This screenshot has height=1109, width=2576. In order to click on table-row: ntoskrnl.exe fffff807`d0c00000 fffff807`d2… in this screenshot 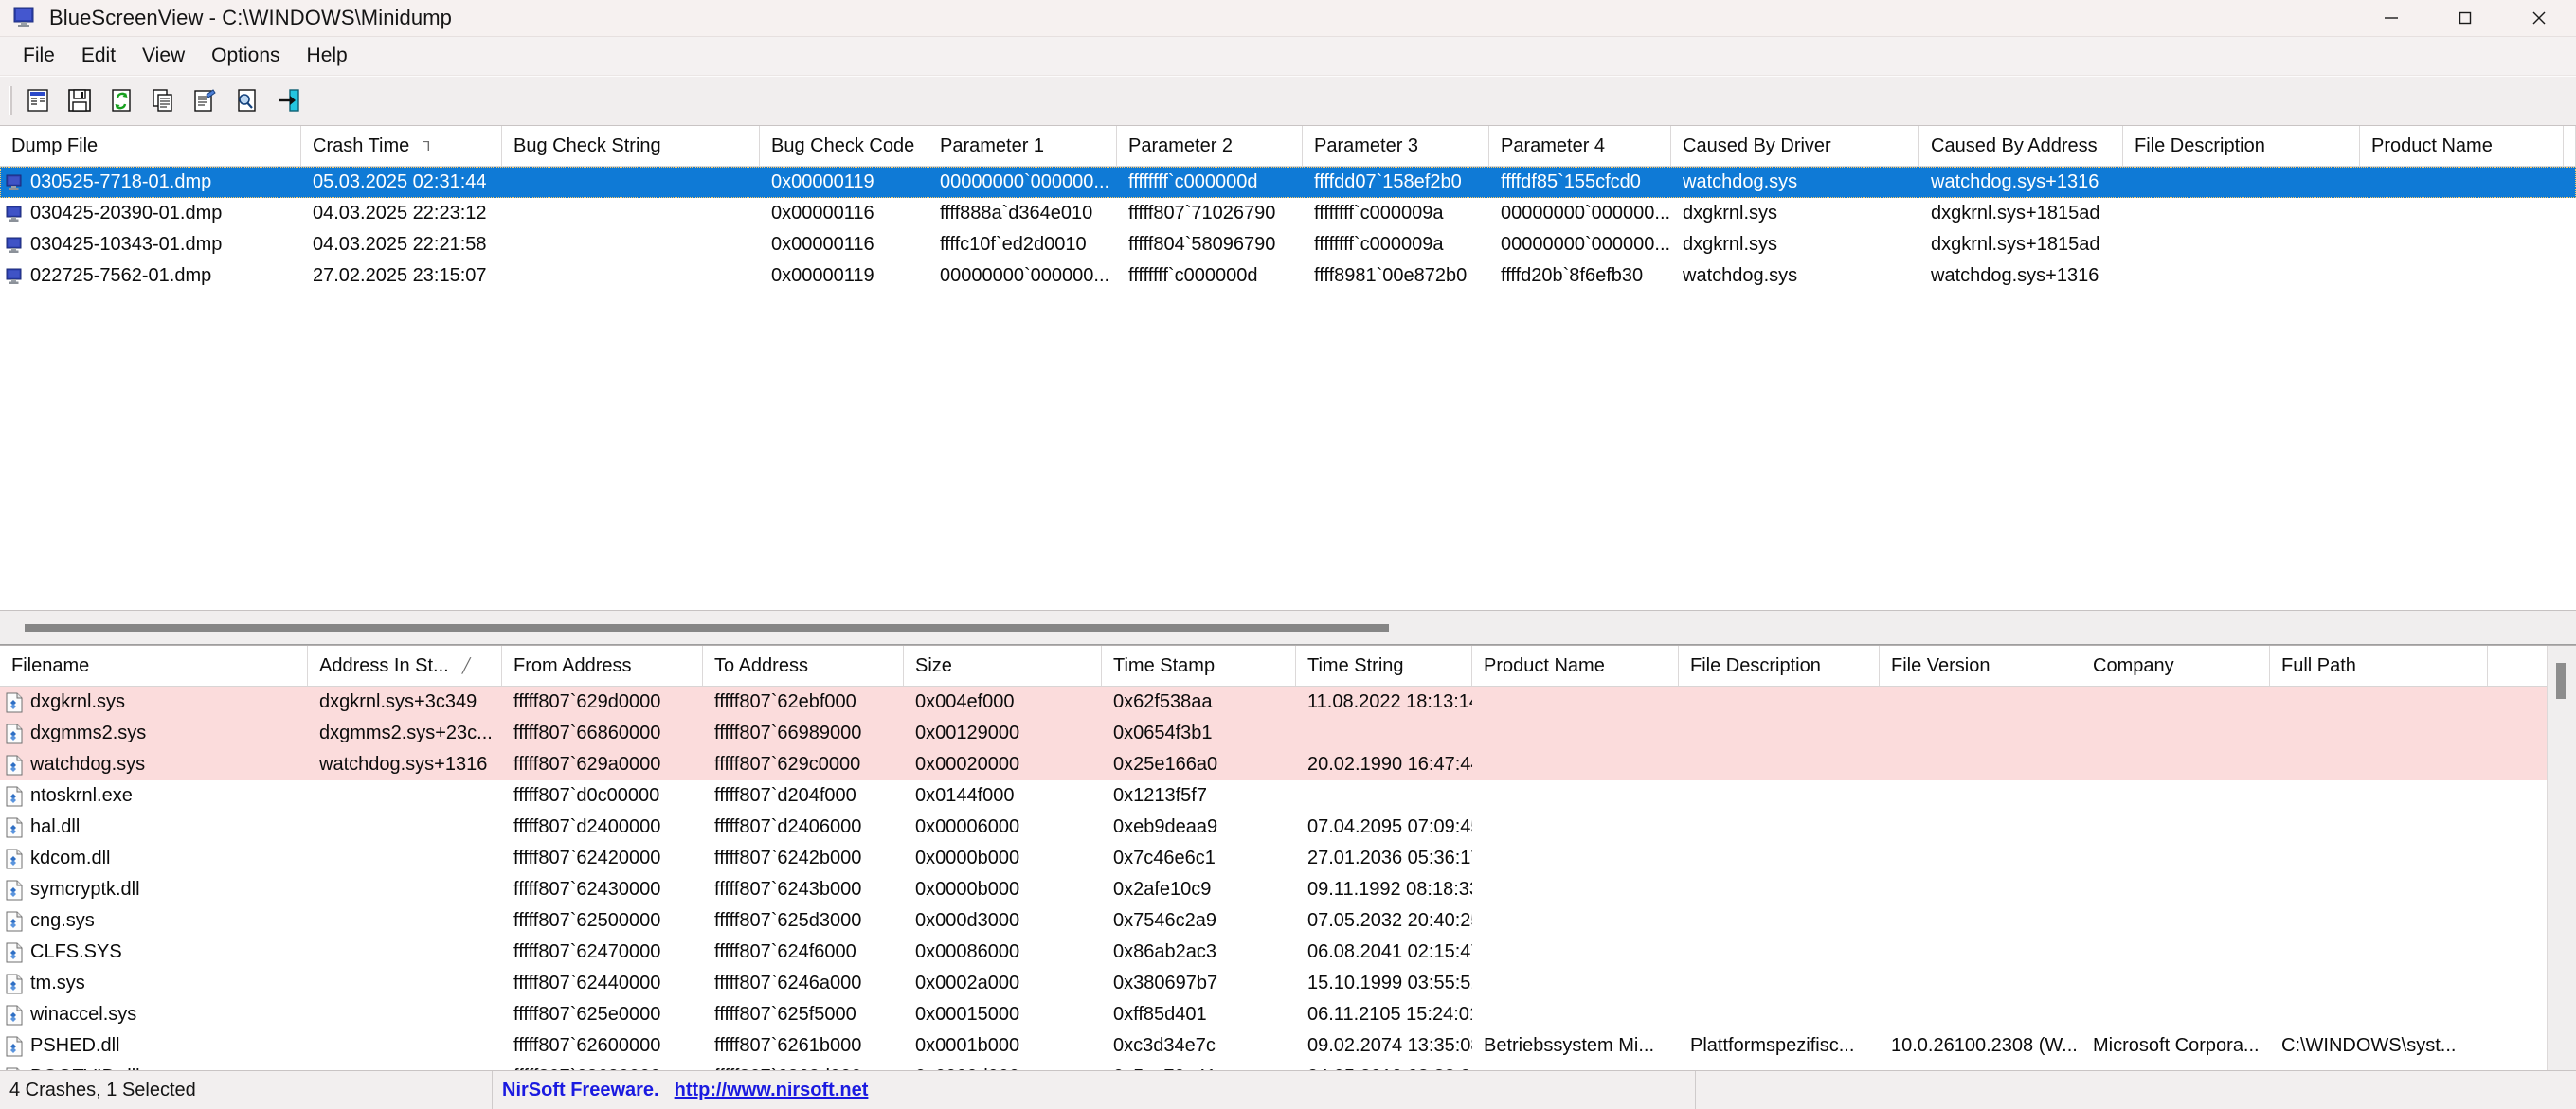, I will do `click(1288, 796)`.